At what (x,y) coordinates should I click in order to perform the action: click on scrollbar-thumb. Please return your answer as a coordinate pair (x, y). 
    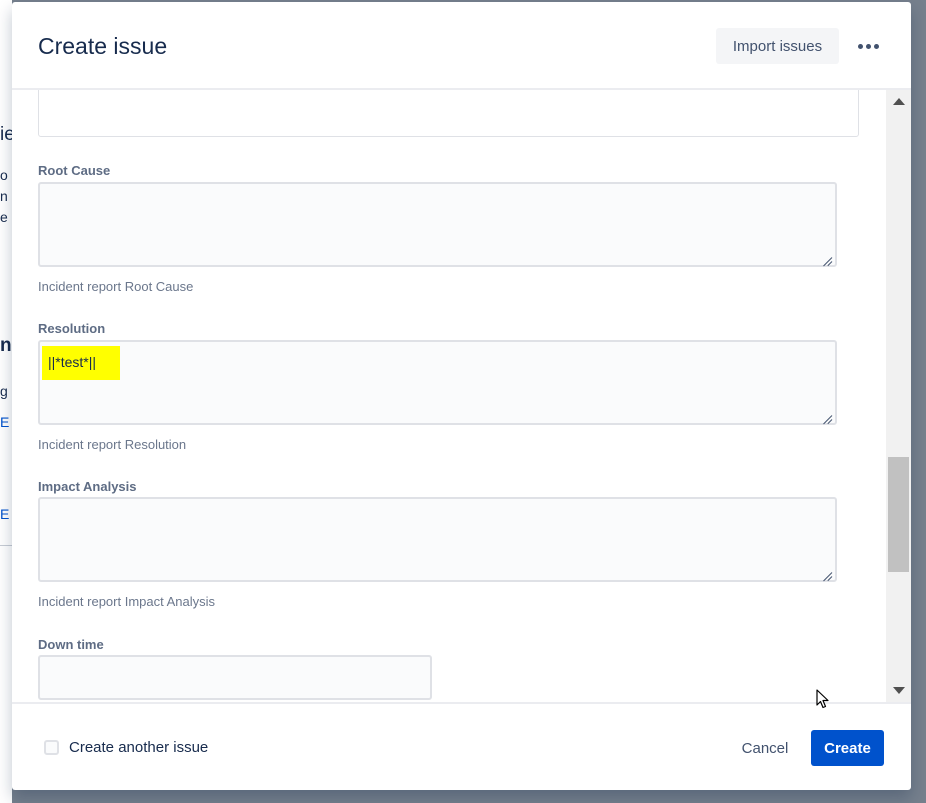
    Looking at the image, I should click on (898, 514).